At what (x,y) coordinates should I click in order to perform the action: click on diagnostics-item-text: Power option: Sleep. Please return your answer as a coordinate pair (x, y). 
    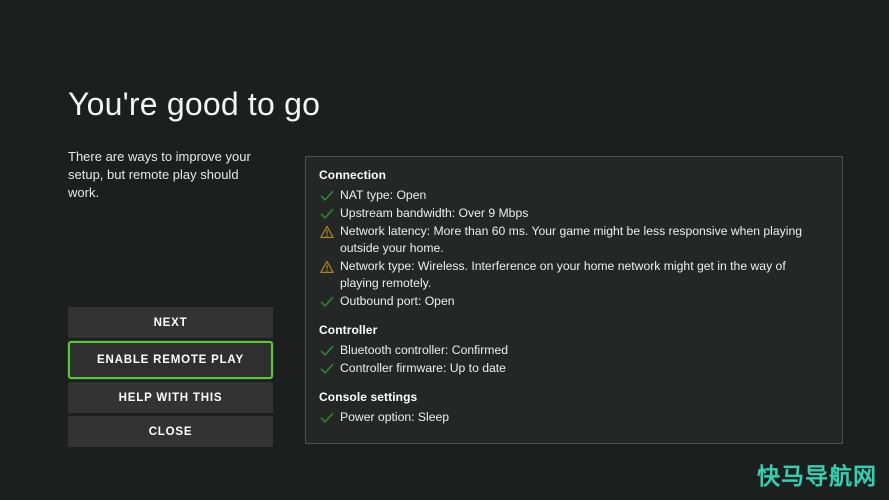
    Looking at the image, I should click on (395, 417).